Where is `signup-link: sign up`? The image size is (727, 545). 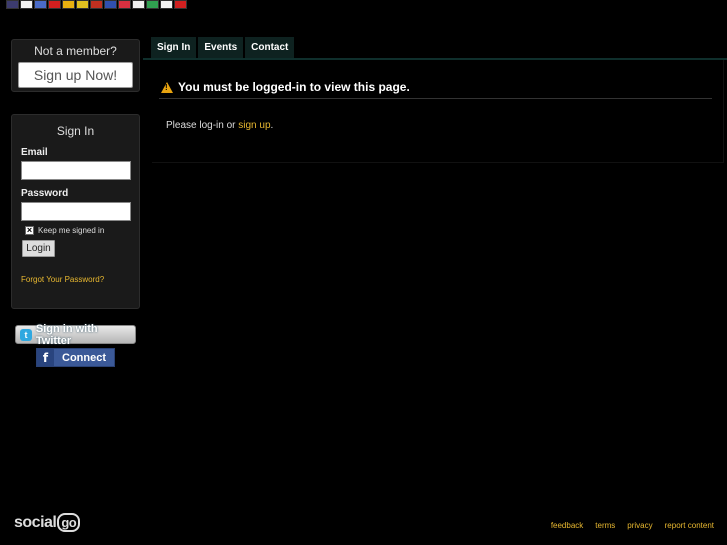 signup-link: sign up is located at coordinates (254, 125).